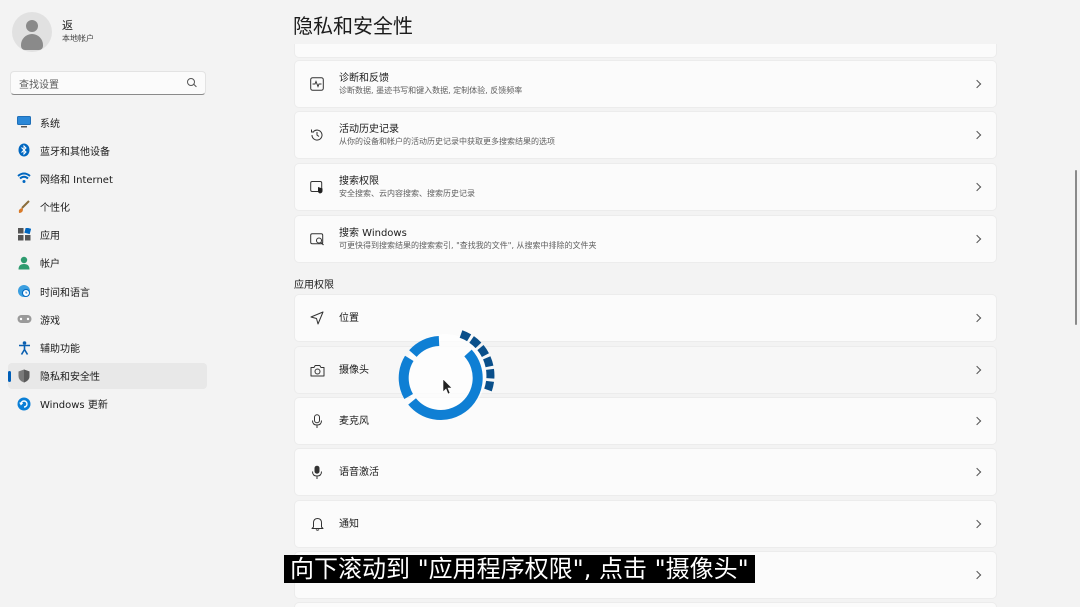  What do you see at coordinates (645, 187) in the screenshot?
I see `settings-card-search-permissions: 搜索权限 安全搜索、云内容搜索、搜索历史记录` at bounding box center [645, 187].